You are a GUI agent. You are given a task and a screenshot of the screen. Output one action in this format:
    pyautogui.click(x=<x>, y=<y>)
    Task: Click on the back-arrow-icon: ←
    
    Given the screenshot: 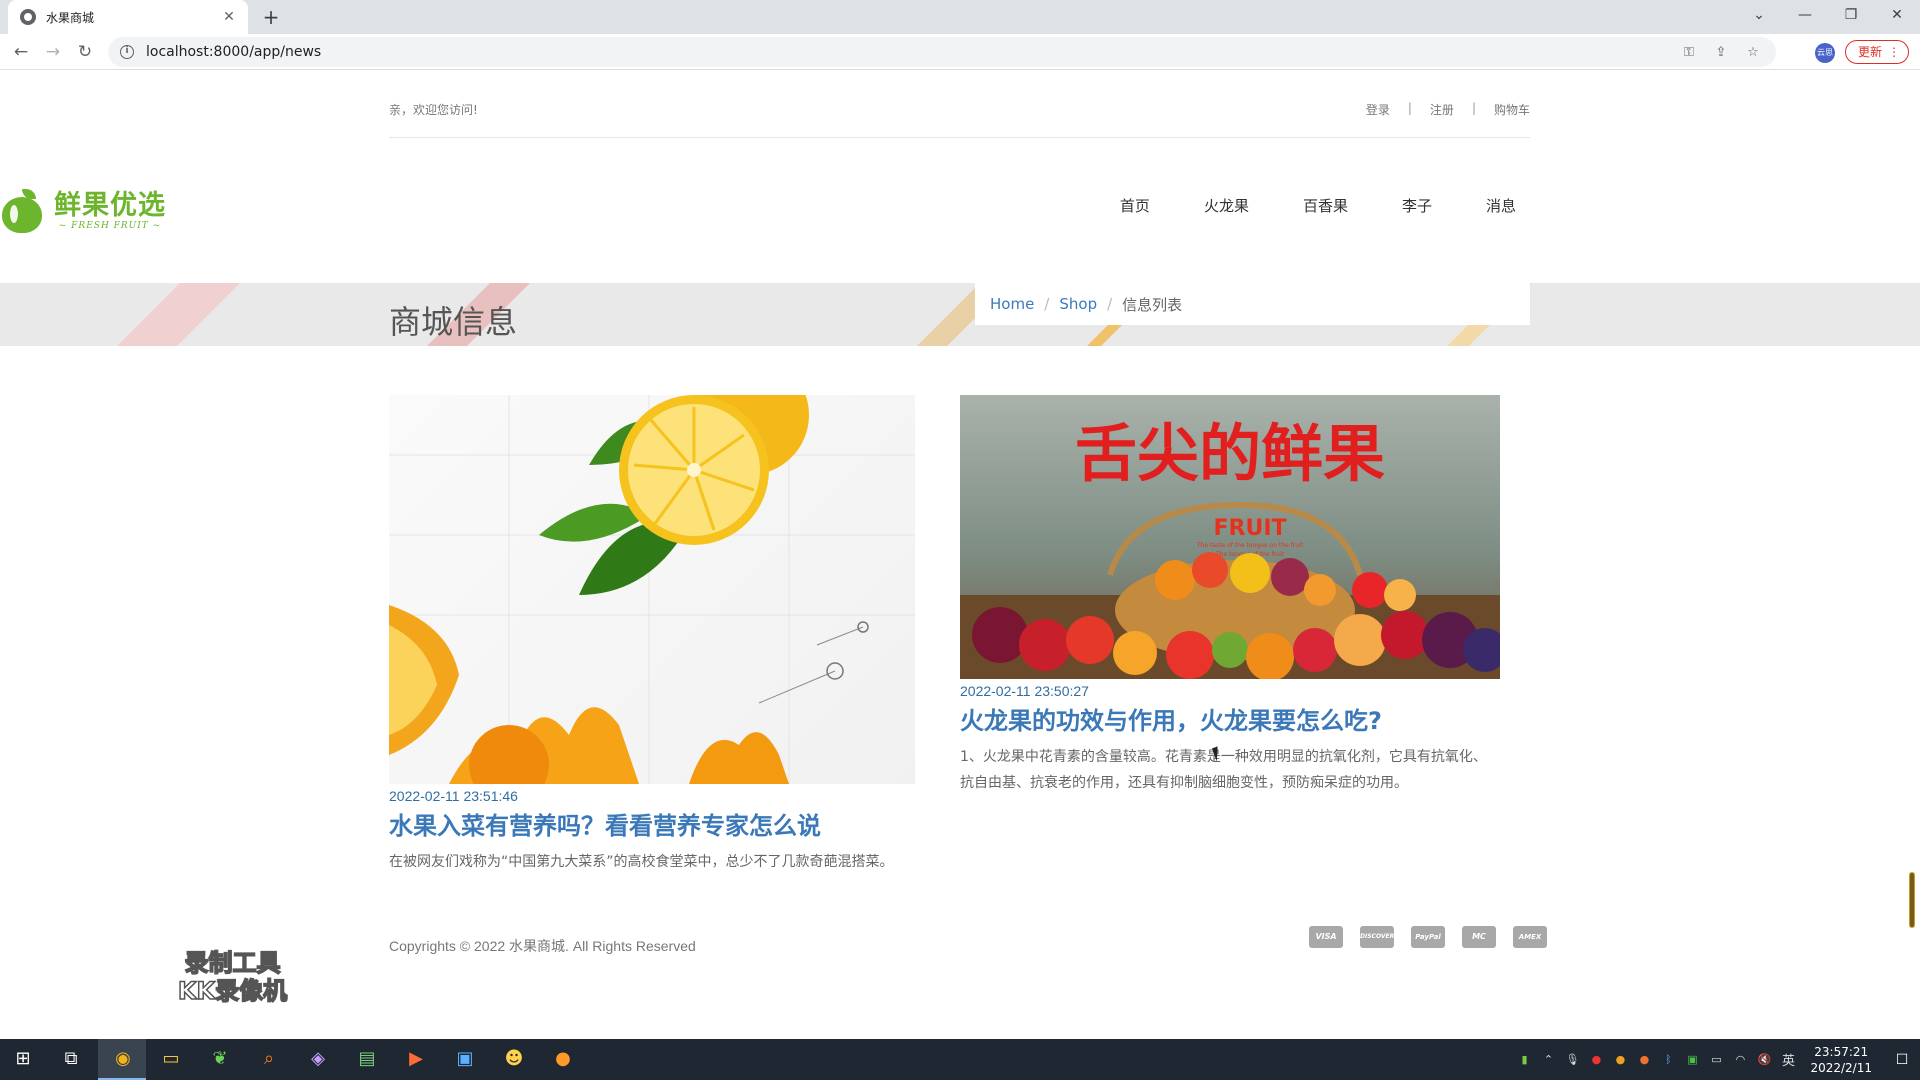 What is the action you would take?
    pyautogui.click(x=21, y=52)
    